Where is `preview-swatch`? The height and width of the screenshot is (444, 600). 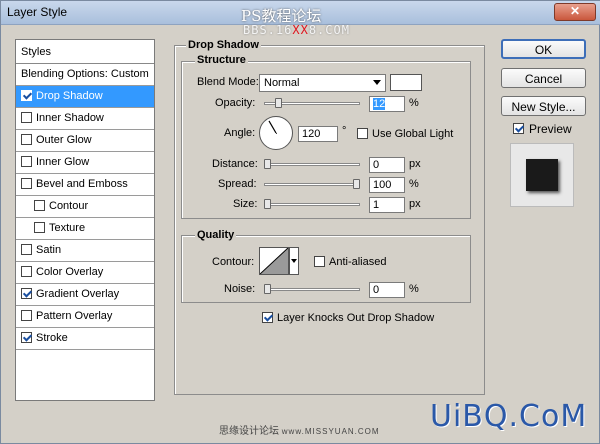 preview-swatch is located at coordinates (542, 175).